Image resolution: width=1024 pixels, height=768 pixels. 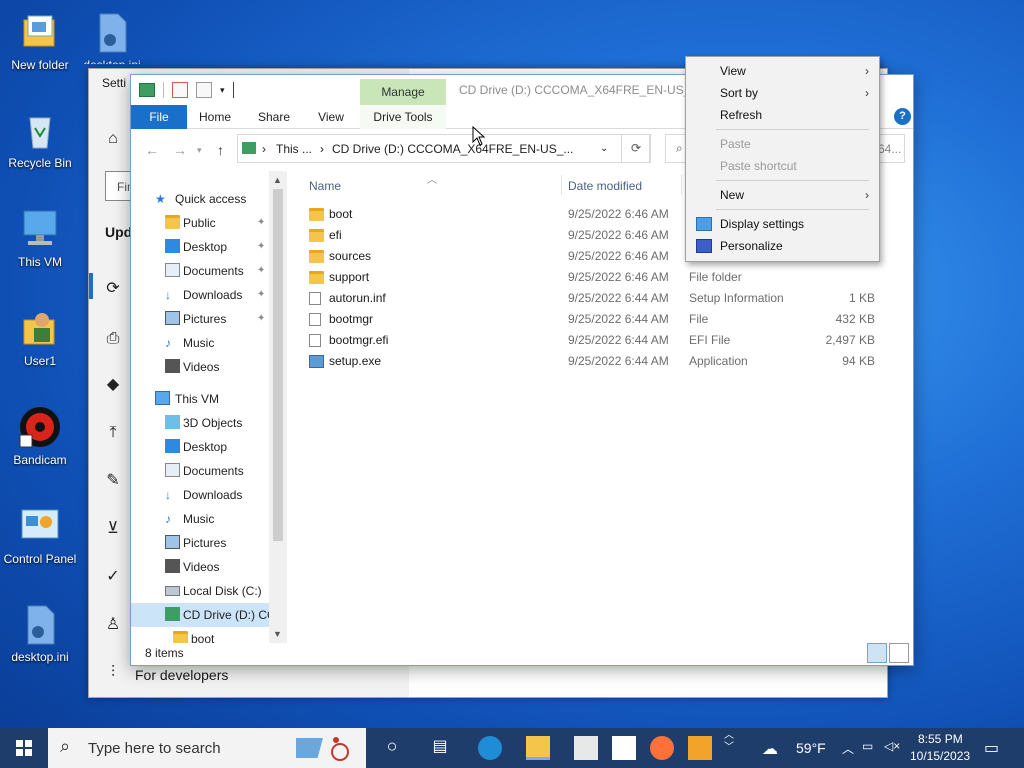 I want to click on delivery-icon: ⎙, so click(x=113, y=339).